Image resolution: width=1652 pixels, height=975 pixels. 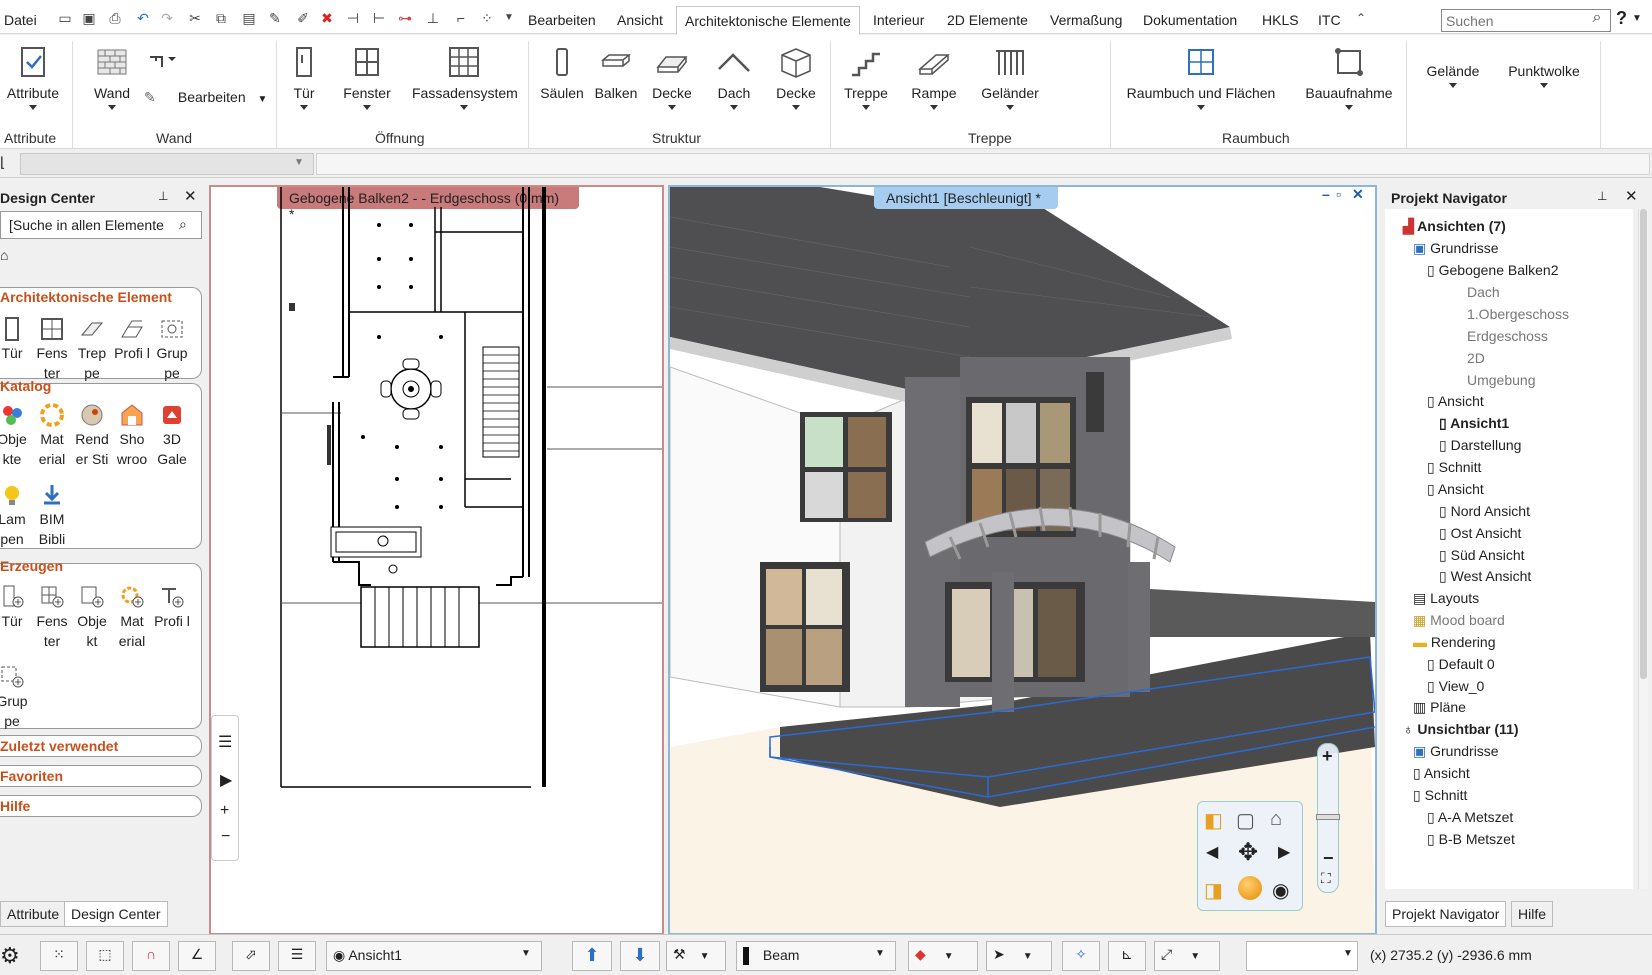 I want to click on cube-view-icon: ▢, so click(x=1245, y=820).